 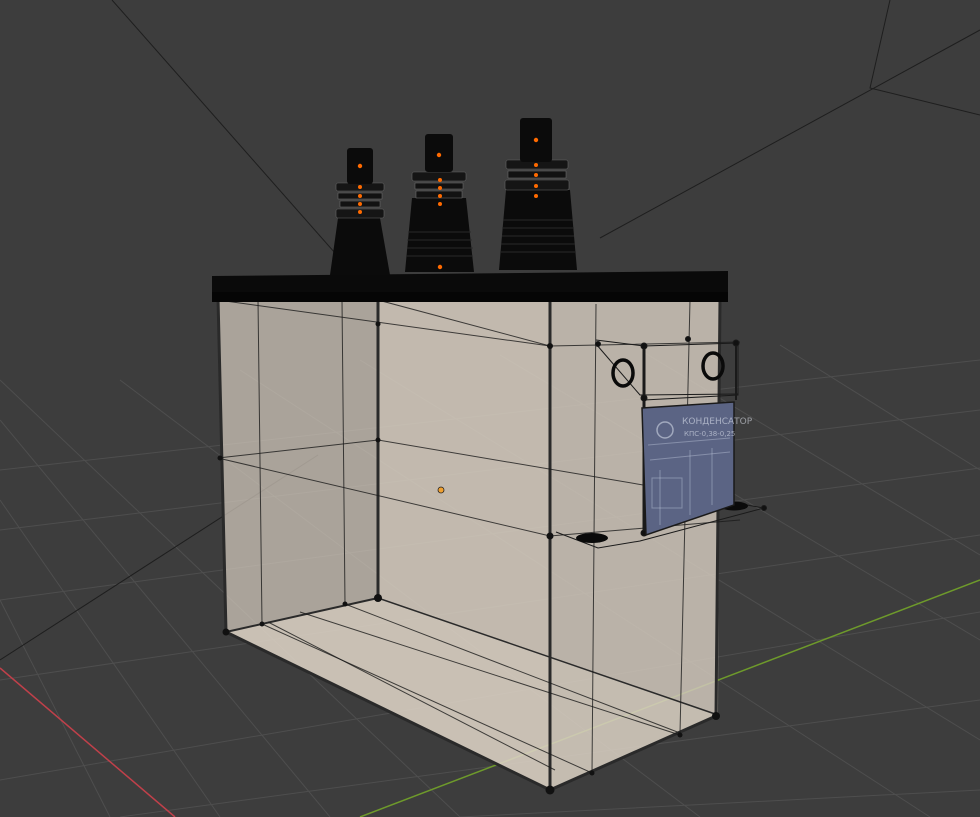 What do you see at coordinates (709, 434) in the screenshot?
I see `nameplate-model: КПС-0,38-0,25` at bounding box center [709, 434].